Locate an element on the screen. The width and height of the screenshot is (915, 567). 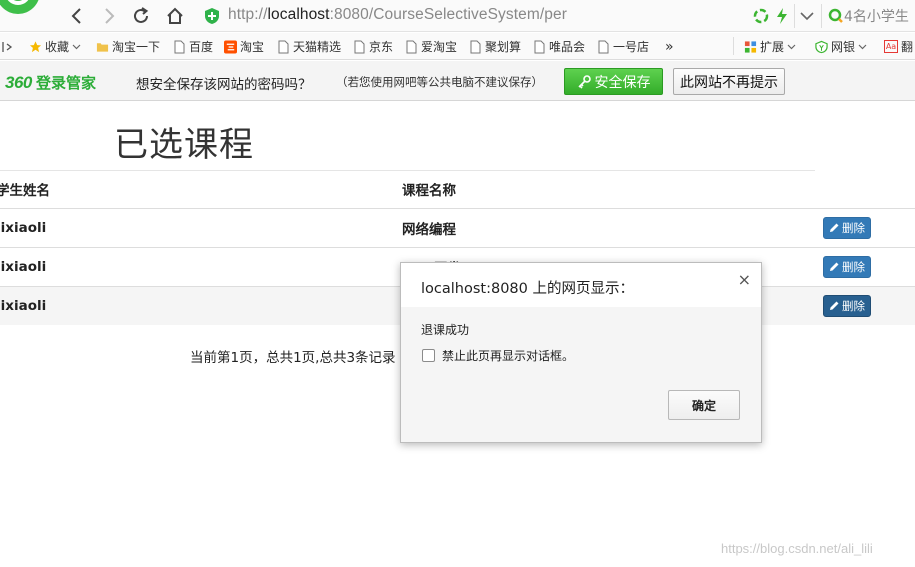
never-for-site-button: 此网站不再提示 is located at coordinates (729, 81).